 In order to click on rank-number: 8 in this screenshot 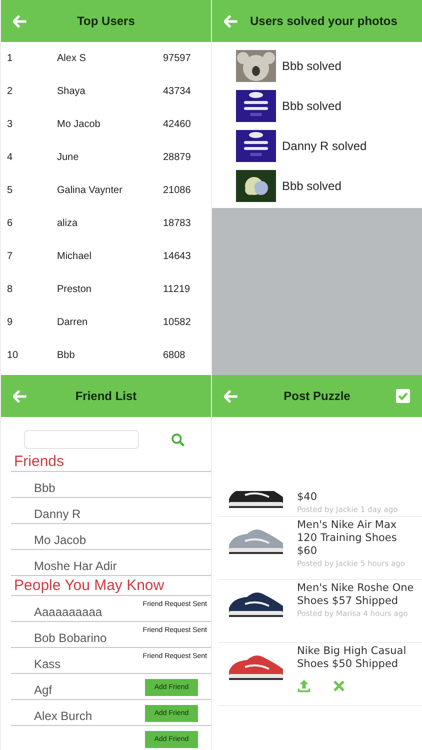, I will do `click(10, 289)`.